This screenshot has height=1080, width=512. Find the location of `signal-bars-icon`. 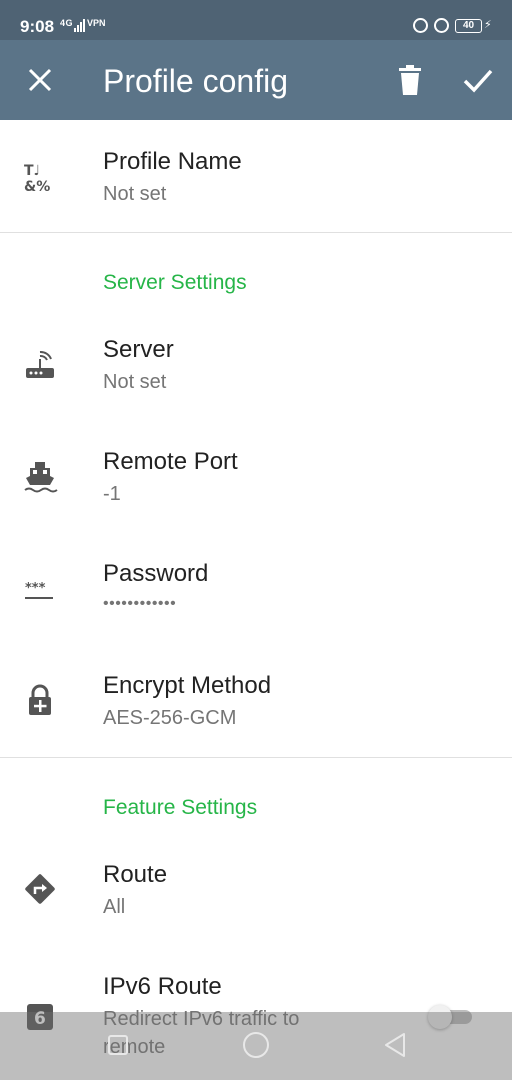

signal-bars-icon is located at coordinates (79, 25).